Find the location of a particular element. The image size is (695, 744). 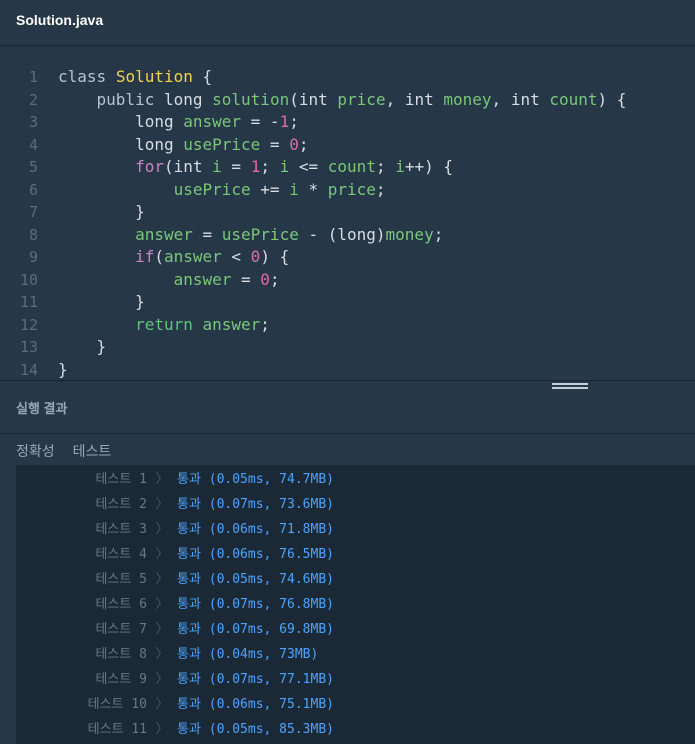

line-number: 6 is located at coordinates (33, 189).